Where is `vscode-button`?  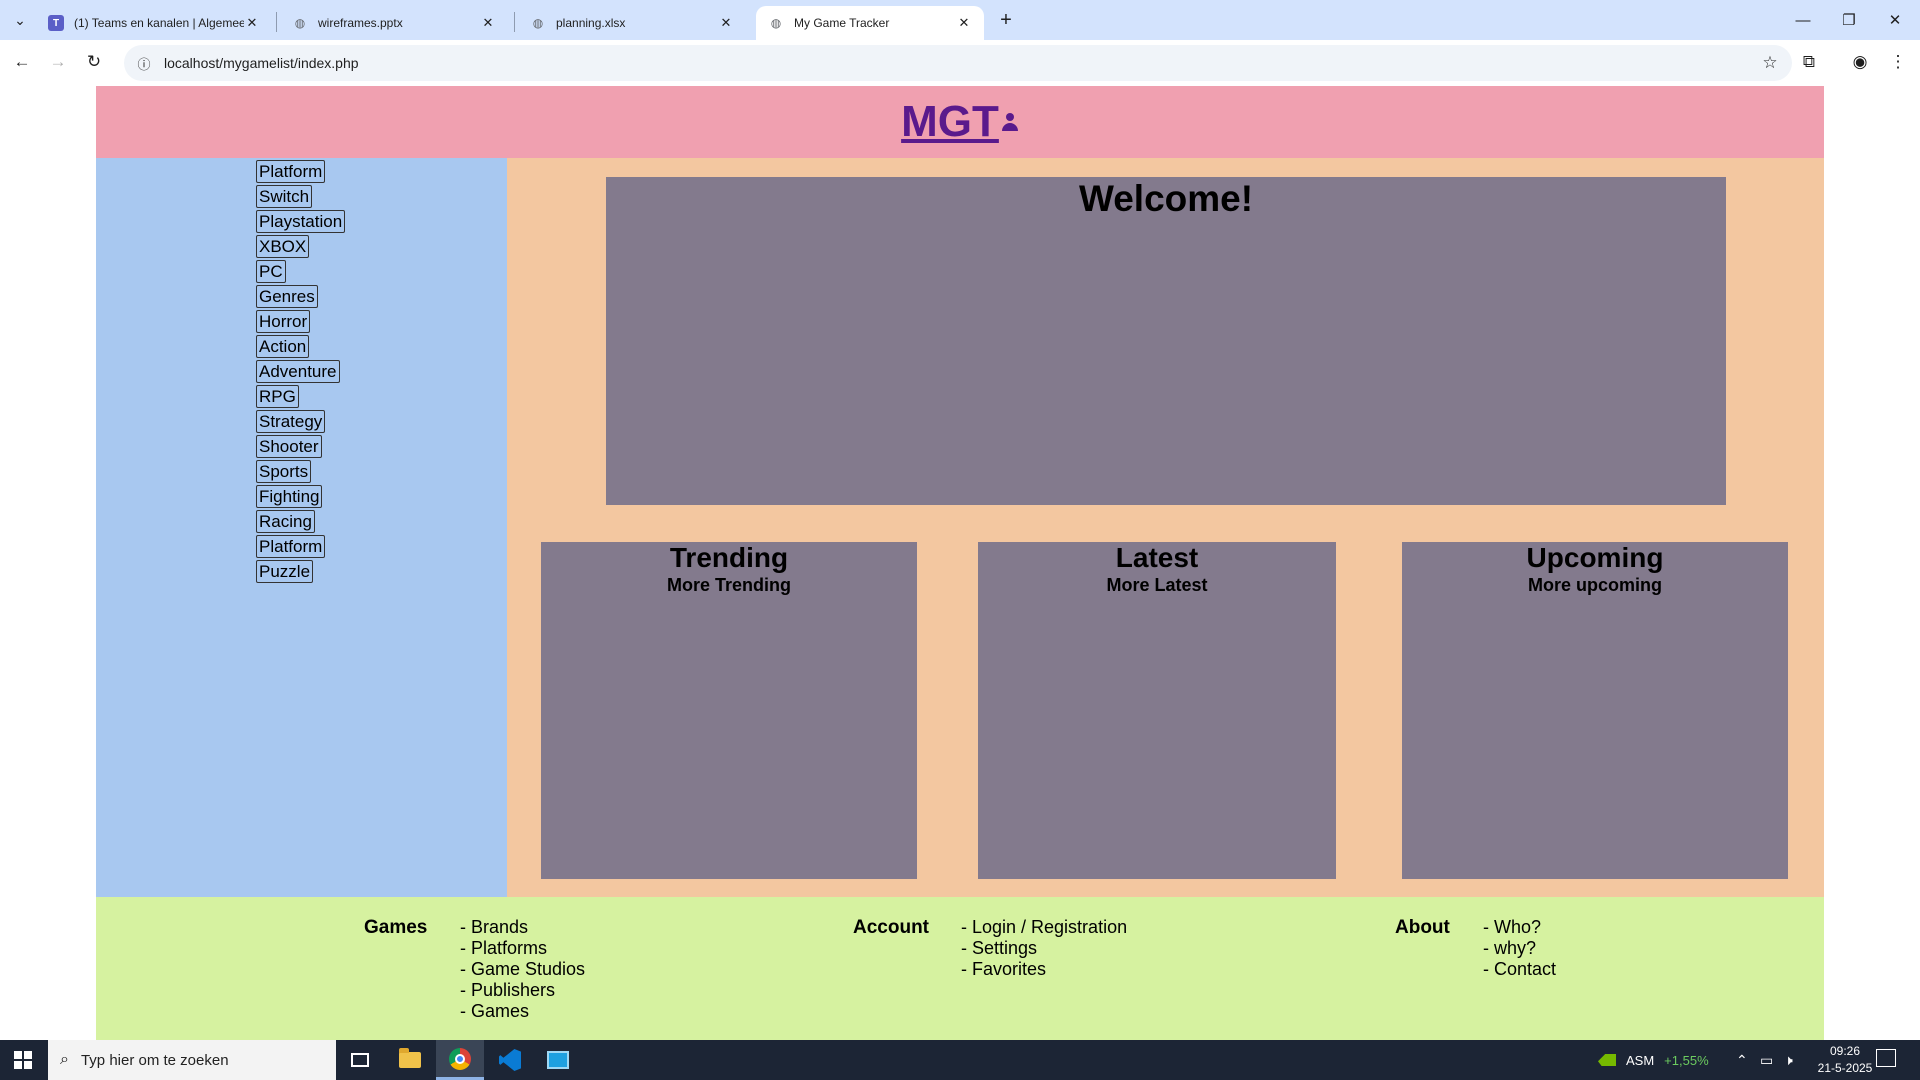
vscode-button is located at coordinates (510, 1060).